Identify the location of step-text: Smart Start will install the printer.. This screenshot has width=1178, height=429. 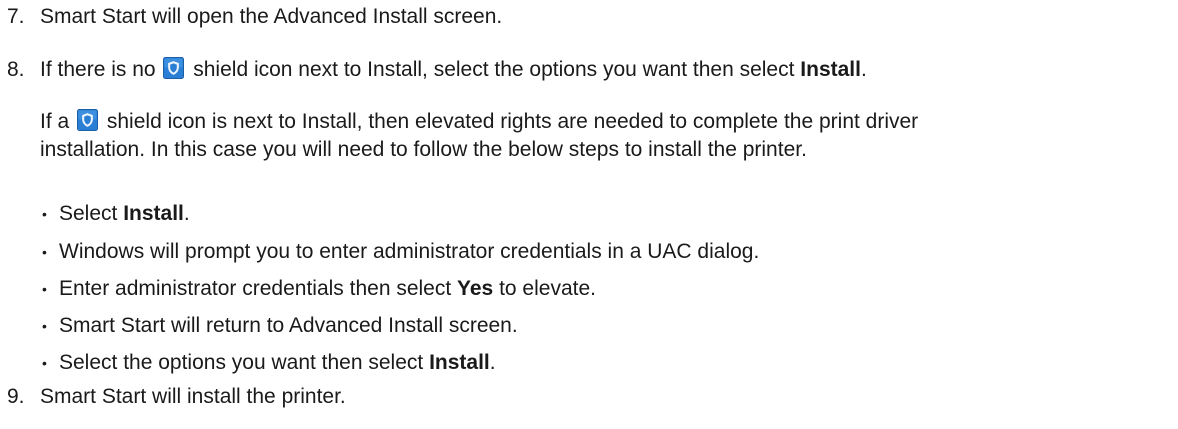
(193, 396).